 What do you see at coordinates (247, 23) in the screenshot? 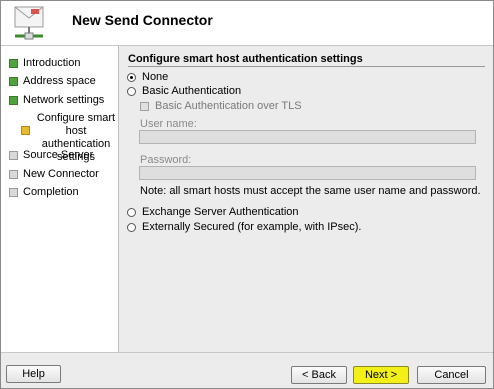
I see `wizard-header: New Send Connector` at bounding box center [247, 23].